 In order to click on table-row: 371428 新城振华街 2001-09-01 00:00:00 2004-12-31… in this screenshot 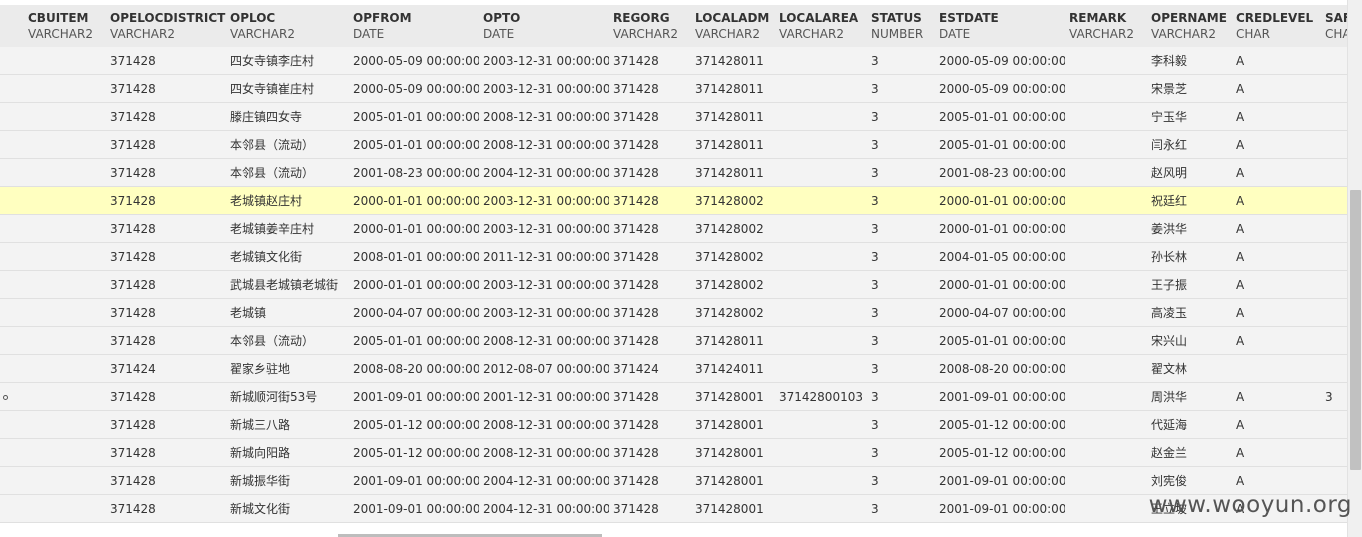, I will do `click(674, 481)`.